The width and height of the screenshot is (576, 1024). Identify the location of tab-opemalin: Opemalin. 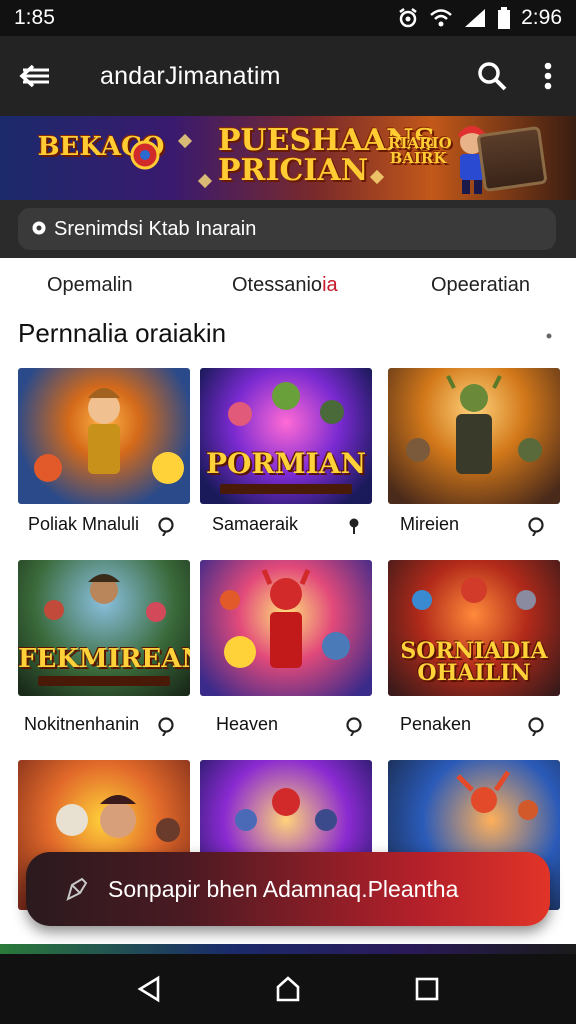
(90, 285).